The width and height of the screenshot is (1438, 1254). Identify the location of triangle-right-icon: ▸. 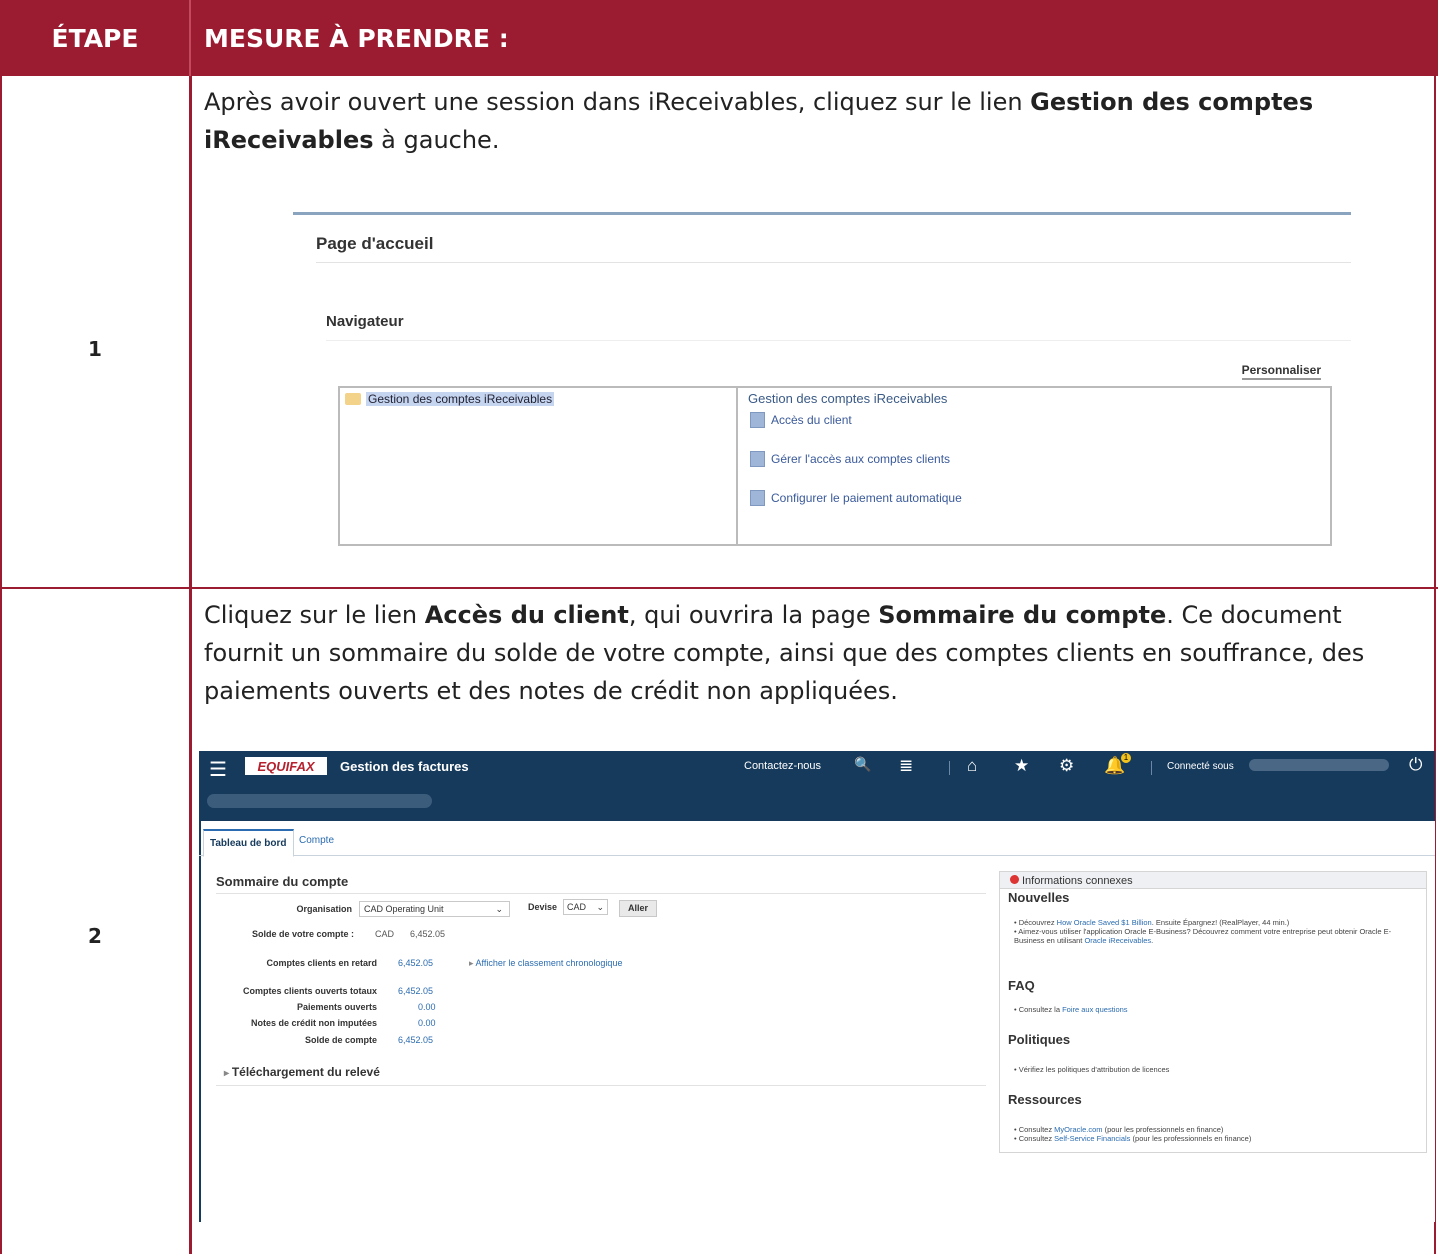
(228, 1073).